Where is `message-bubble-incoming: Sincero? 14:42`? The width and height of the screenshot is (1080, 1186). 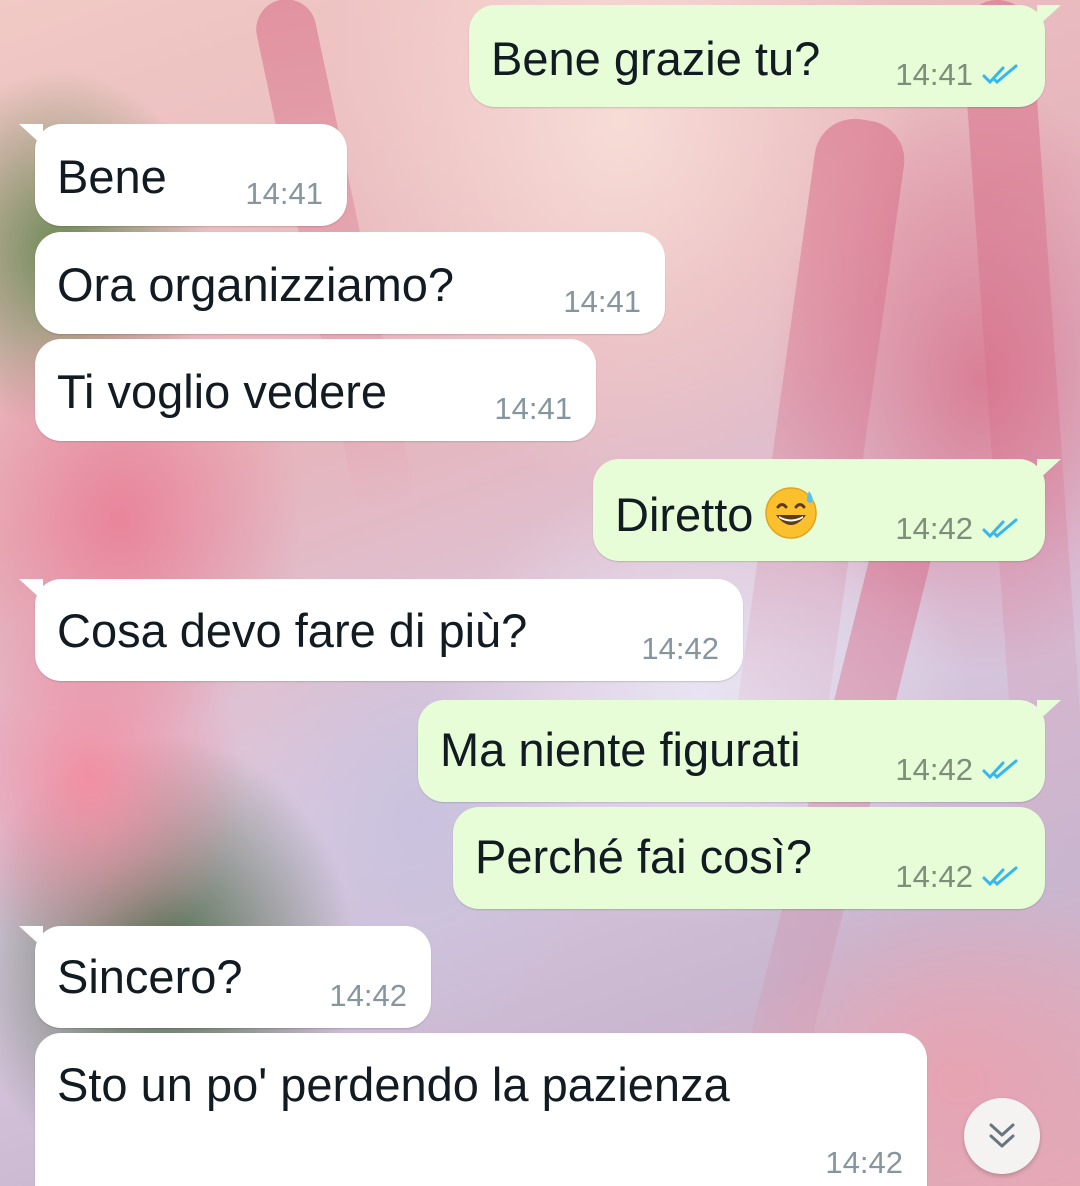 message-bubble-incoming: Sincero? 14:42 is located at coordinates (225, 977).